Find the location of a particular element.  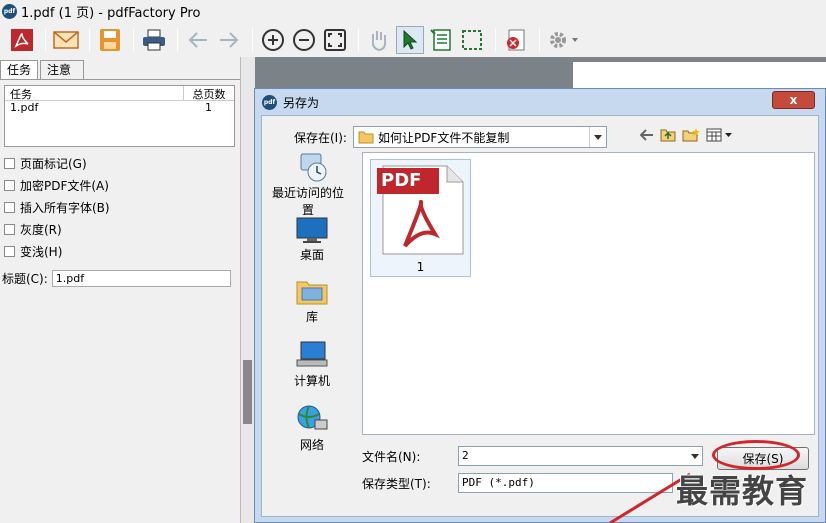

text-select-icon is located at coordinates (440, 39).